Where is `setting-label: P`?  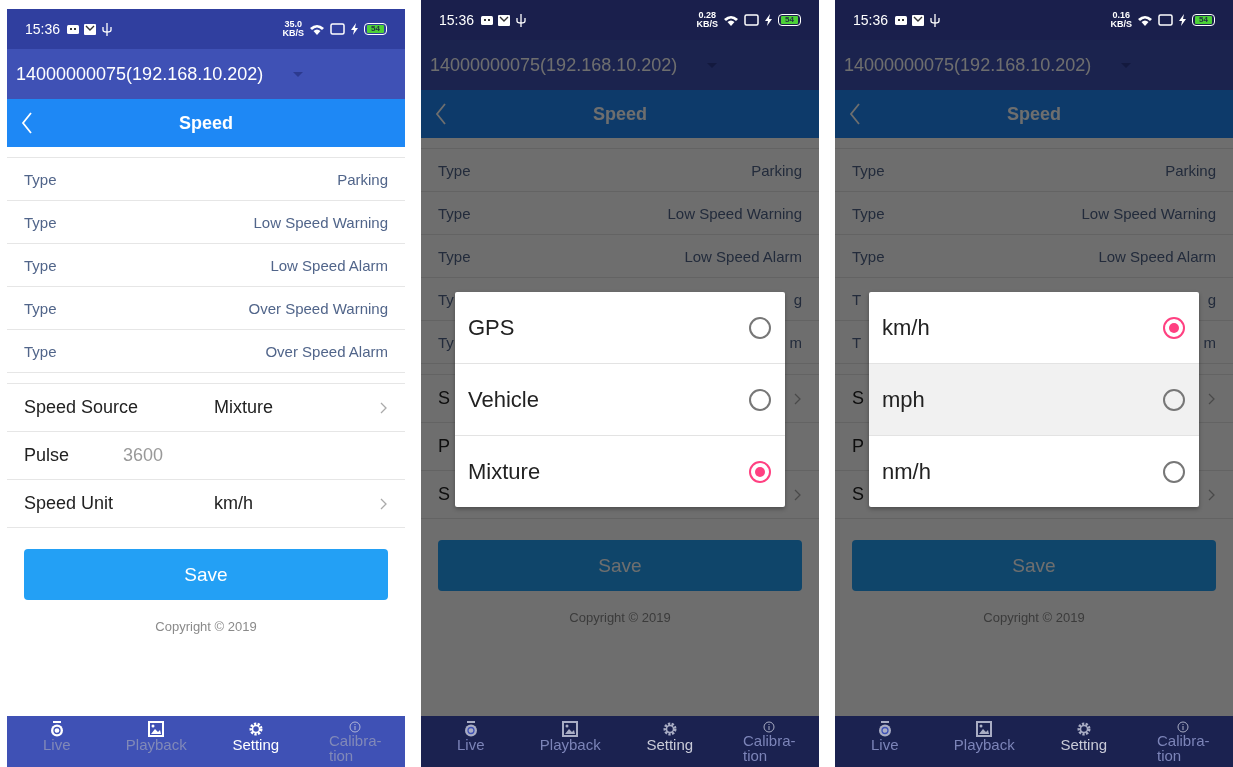 setting-label: P is located at coordinates (858, 446).